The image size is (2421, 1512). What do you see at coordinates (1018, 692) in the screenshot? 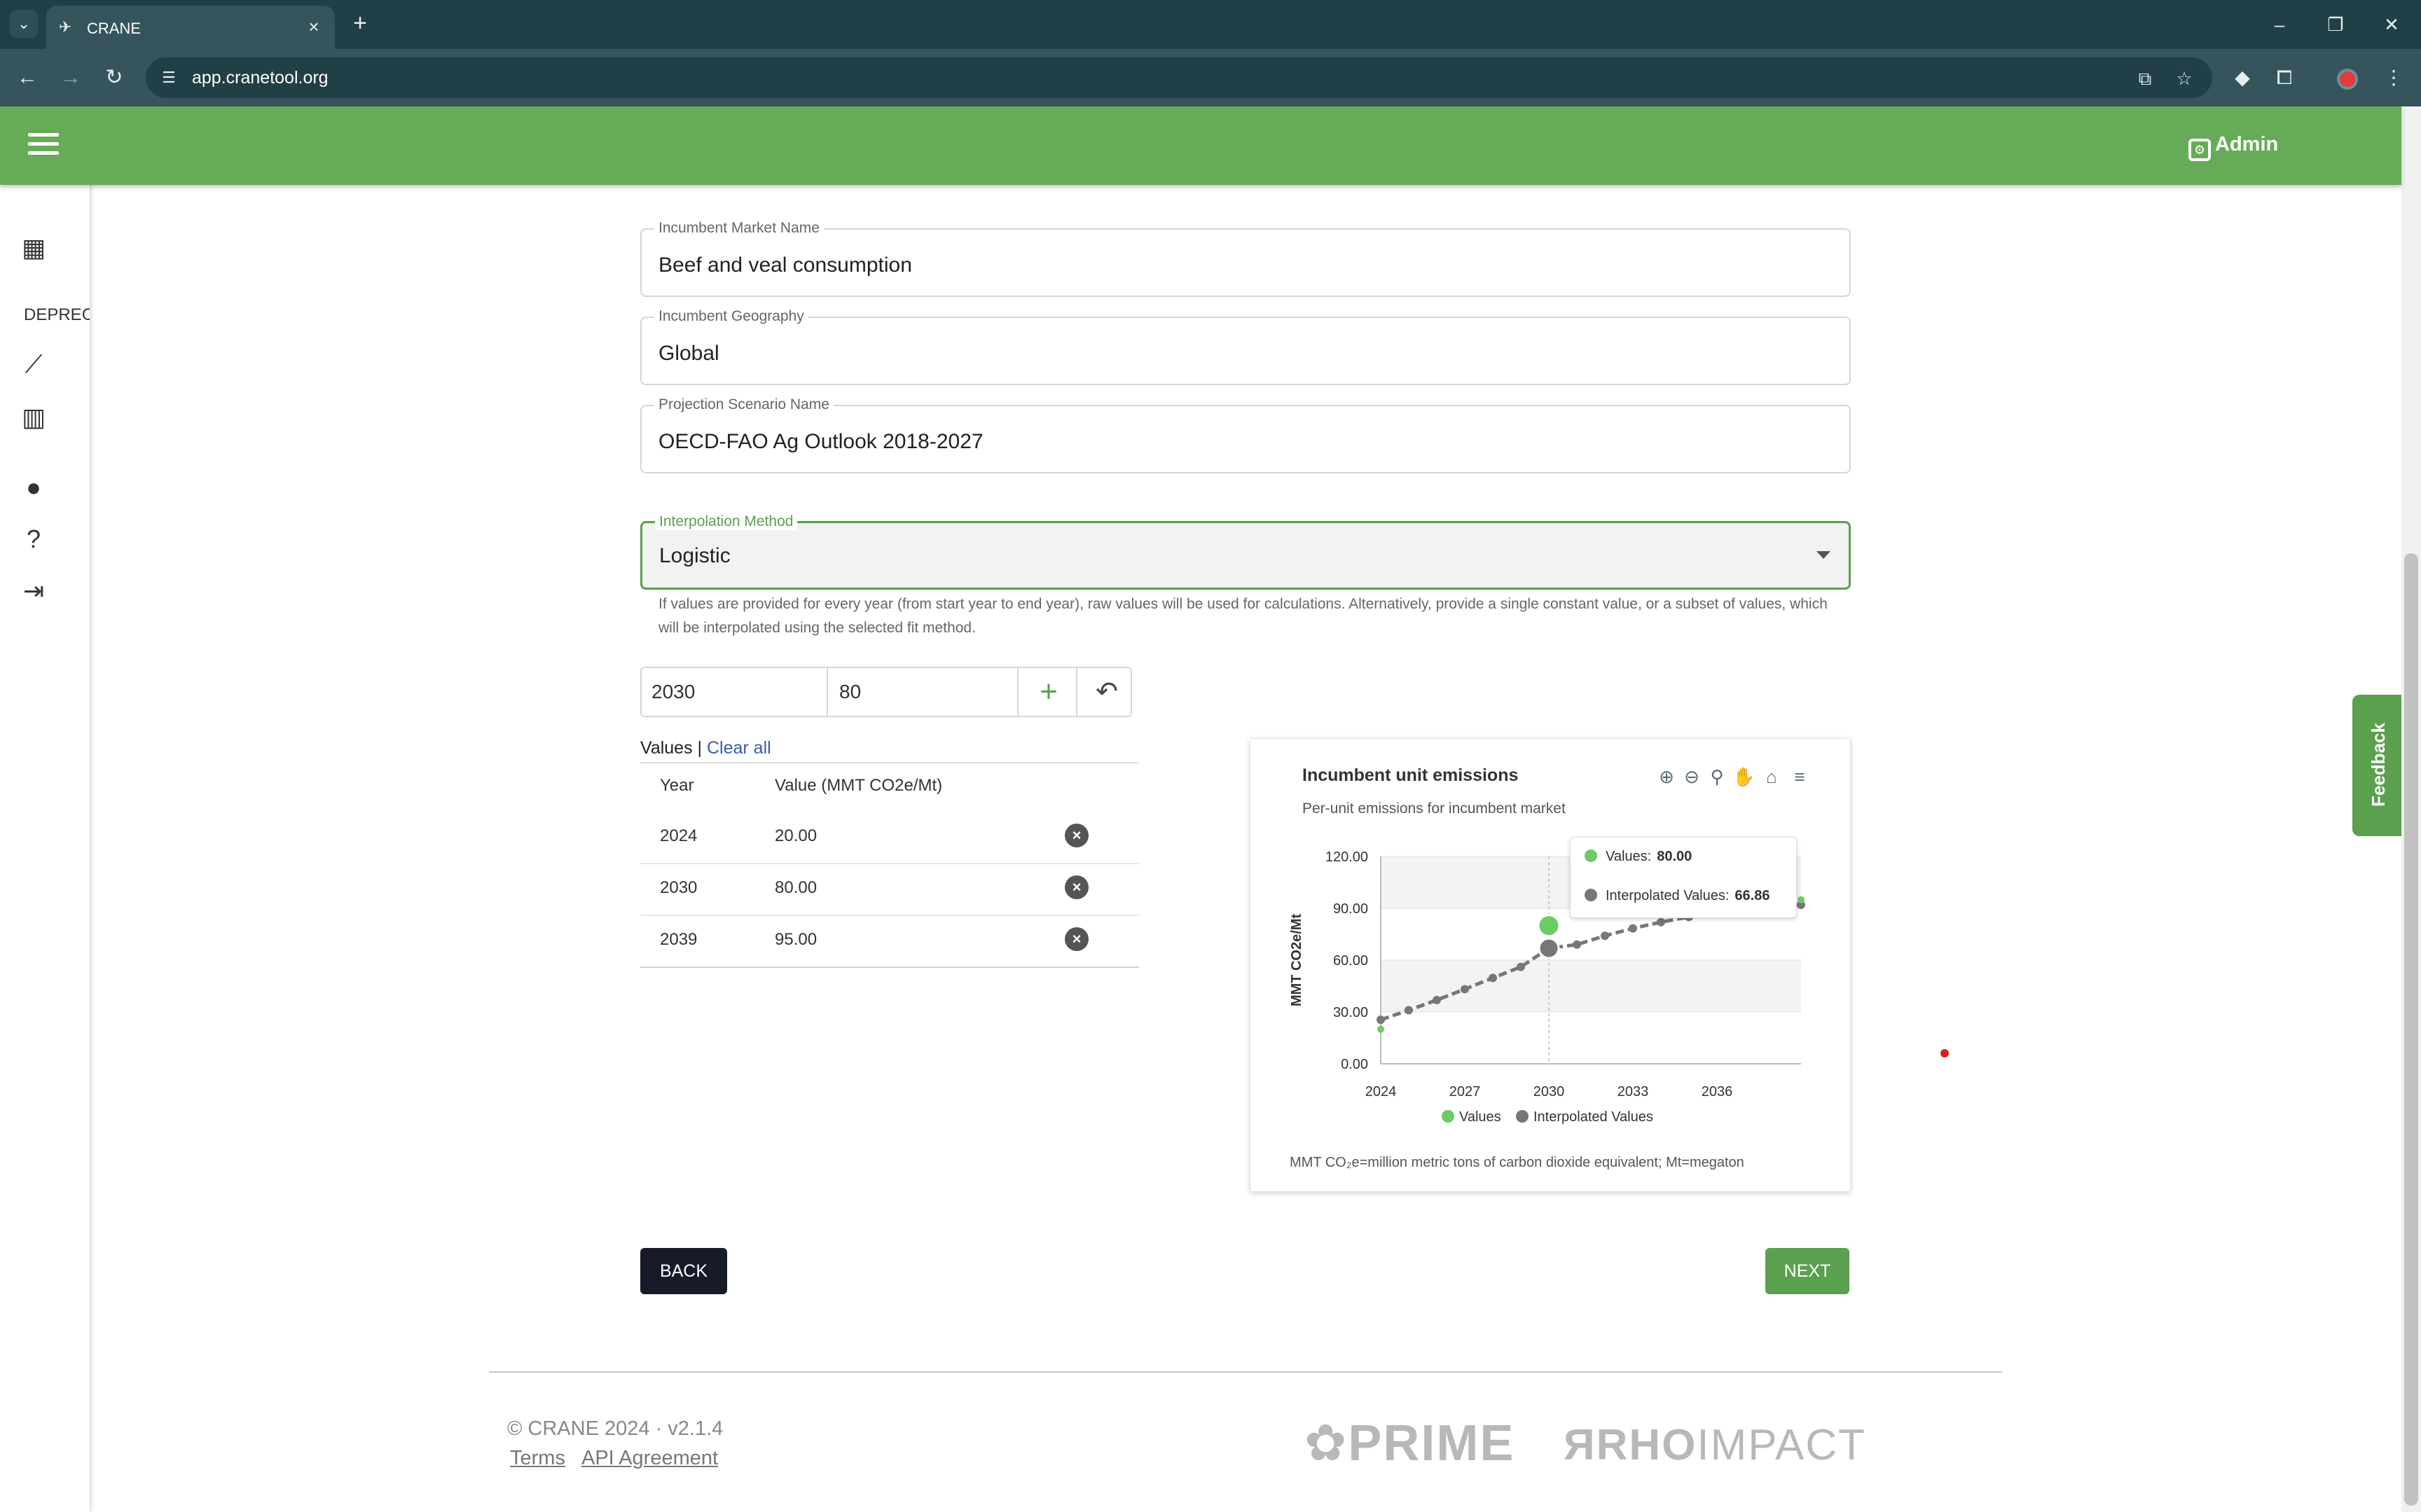
I see `entry-divider` at bounding box center [1018, 692].